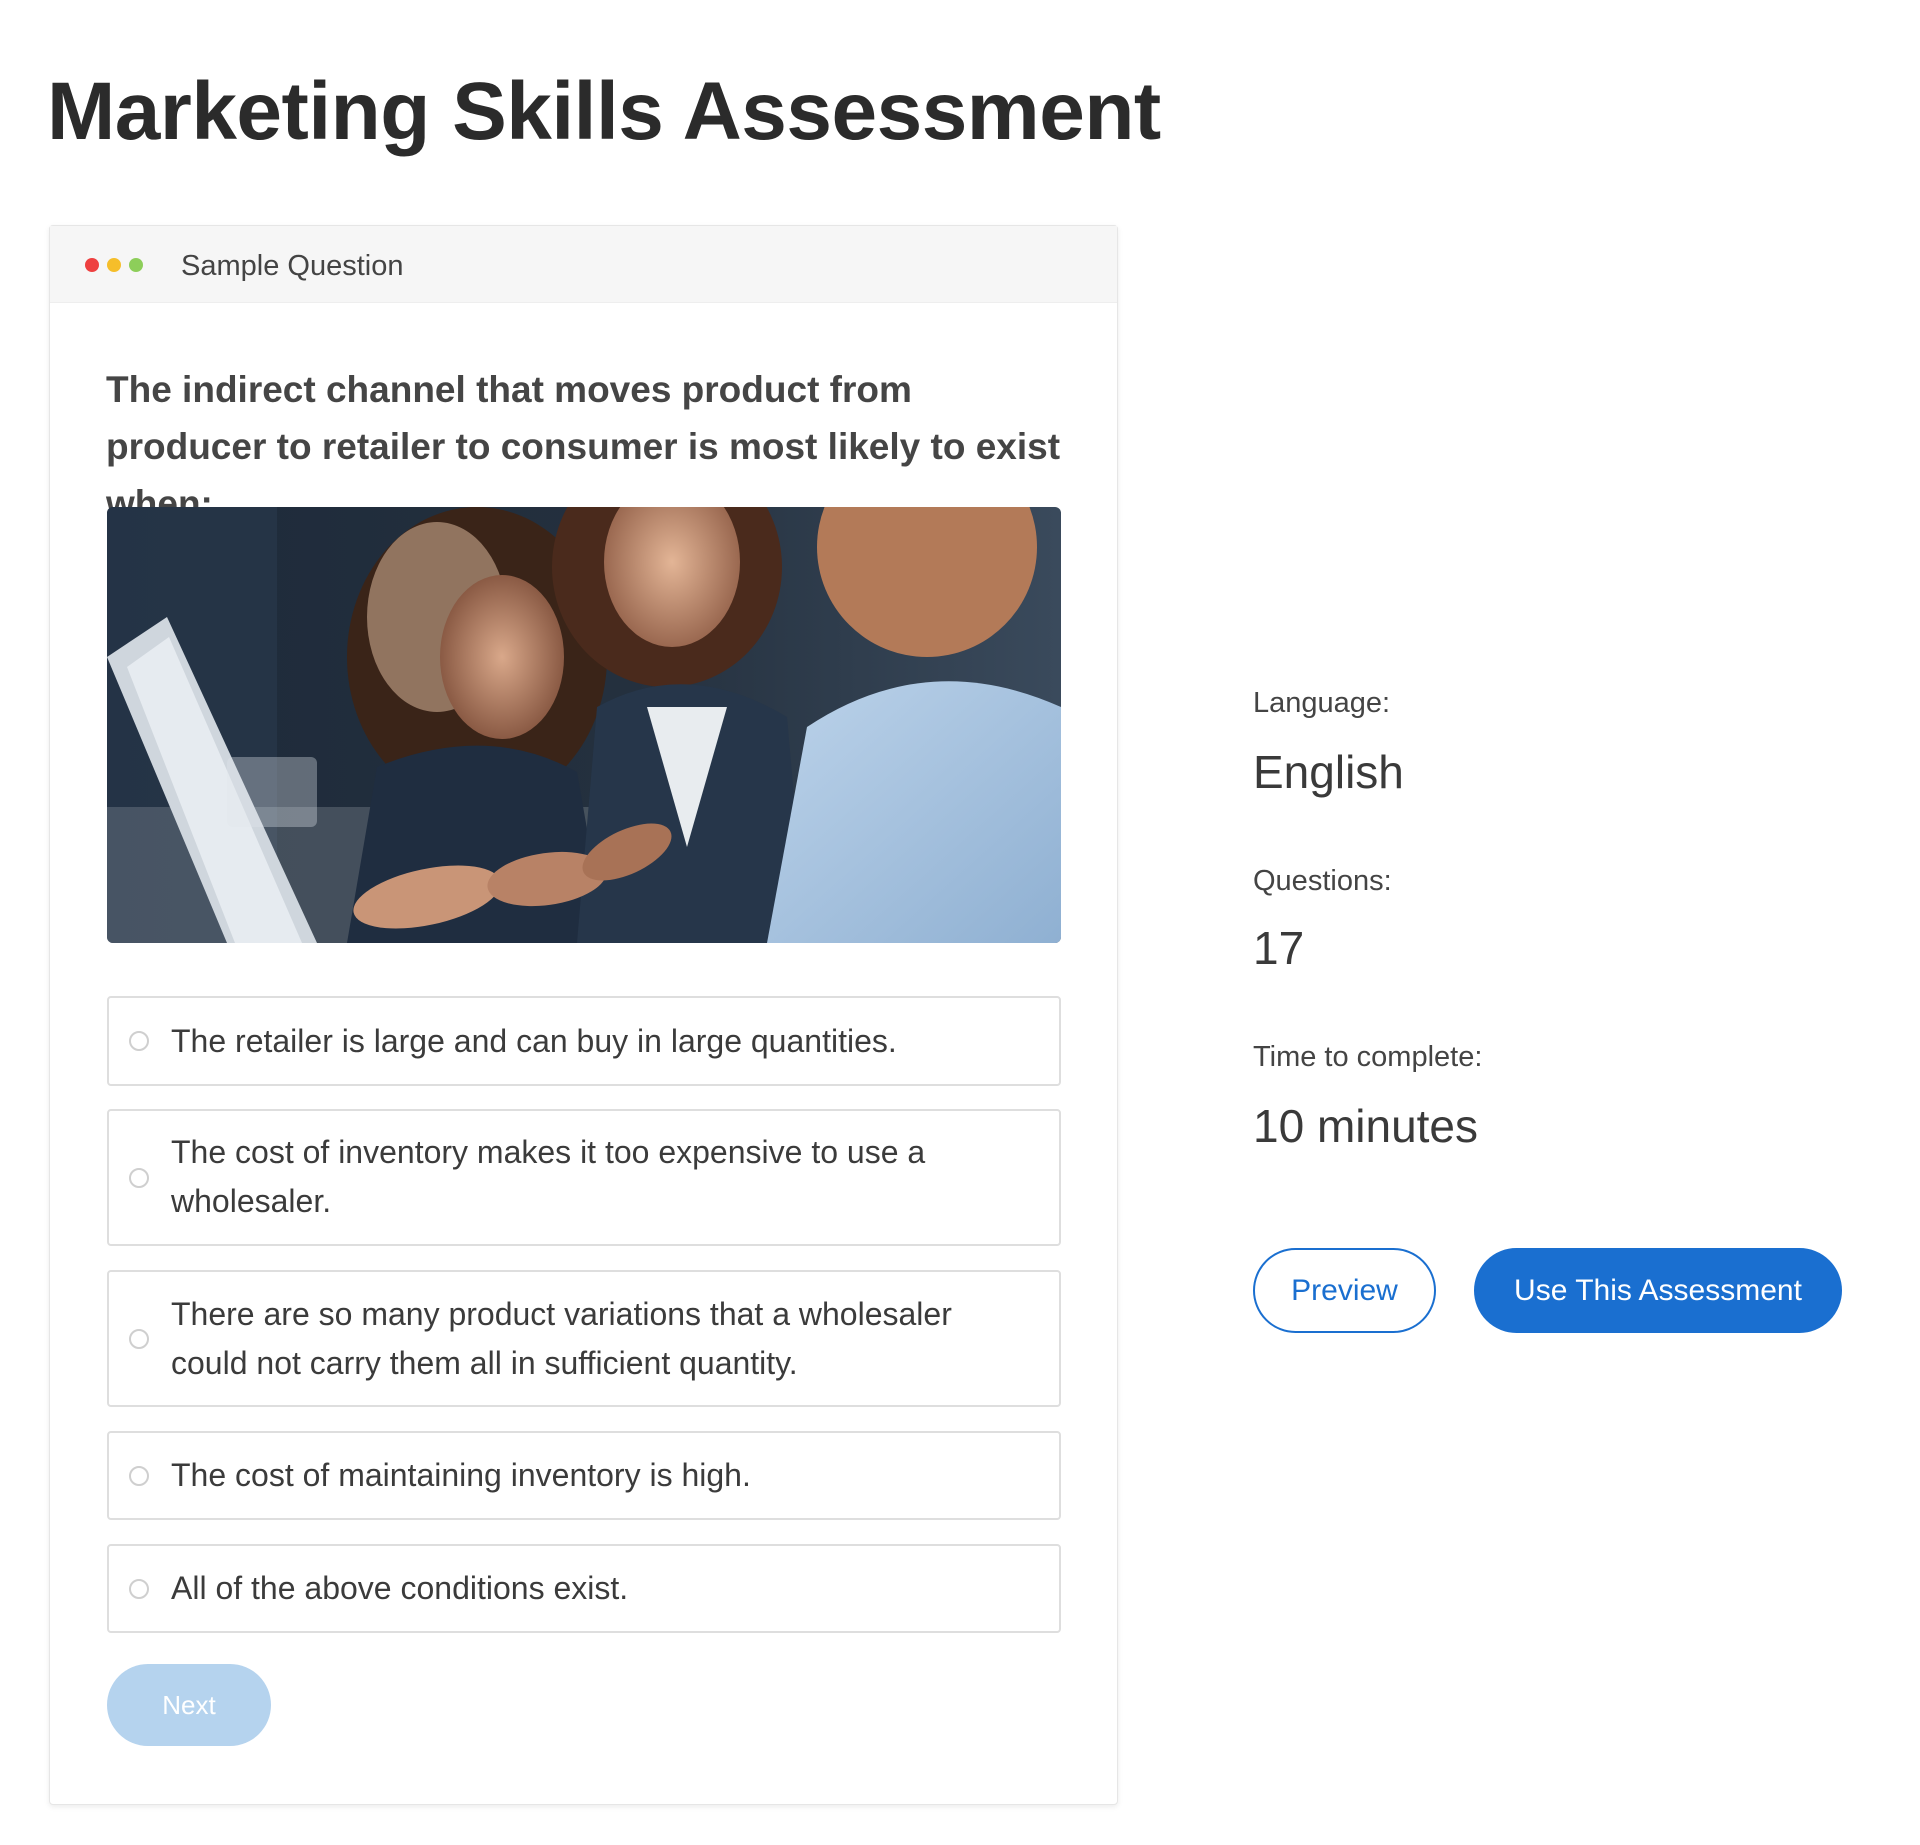  Describe the element at coordinates (1322, 881) in the screenshot. I see `questions-label: Questions:` at that location.